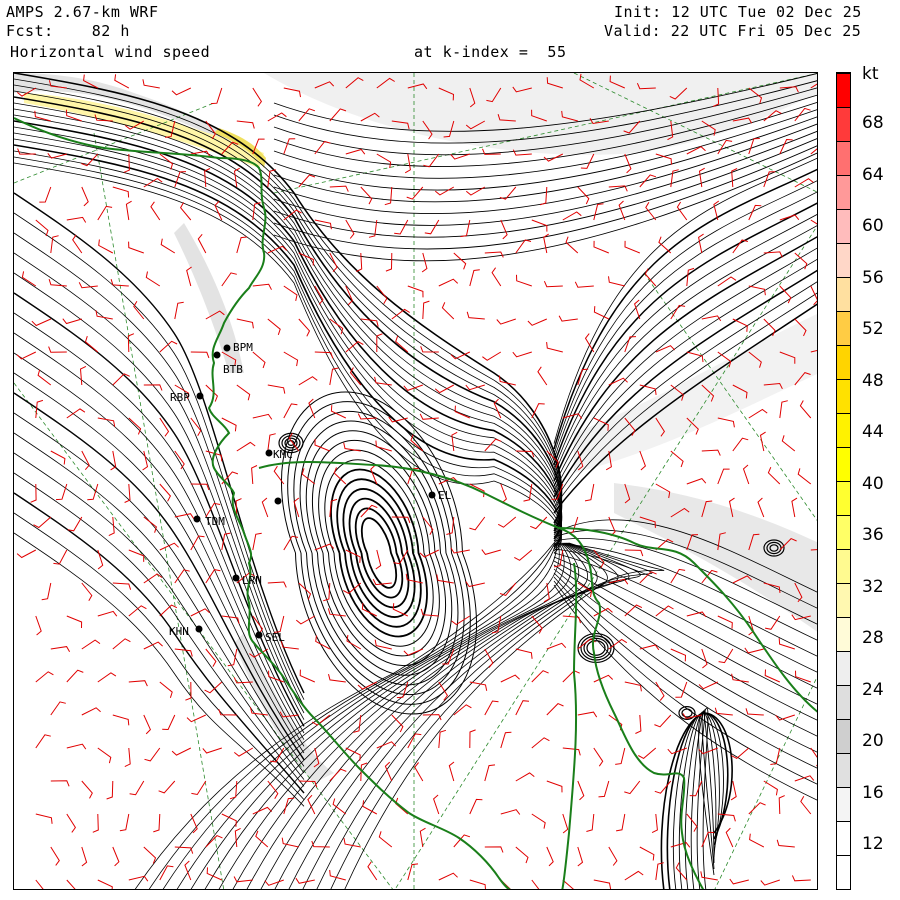 Image resolution: width=900 pixels, height=900 pixels. What do you see at coordinates (491, 715) in the screenshot?
I see `south-streamline` at bounding box center [491, 715].